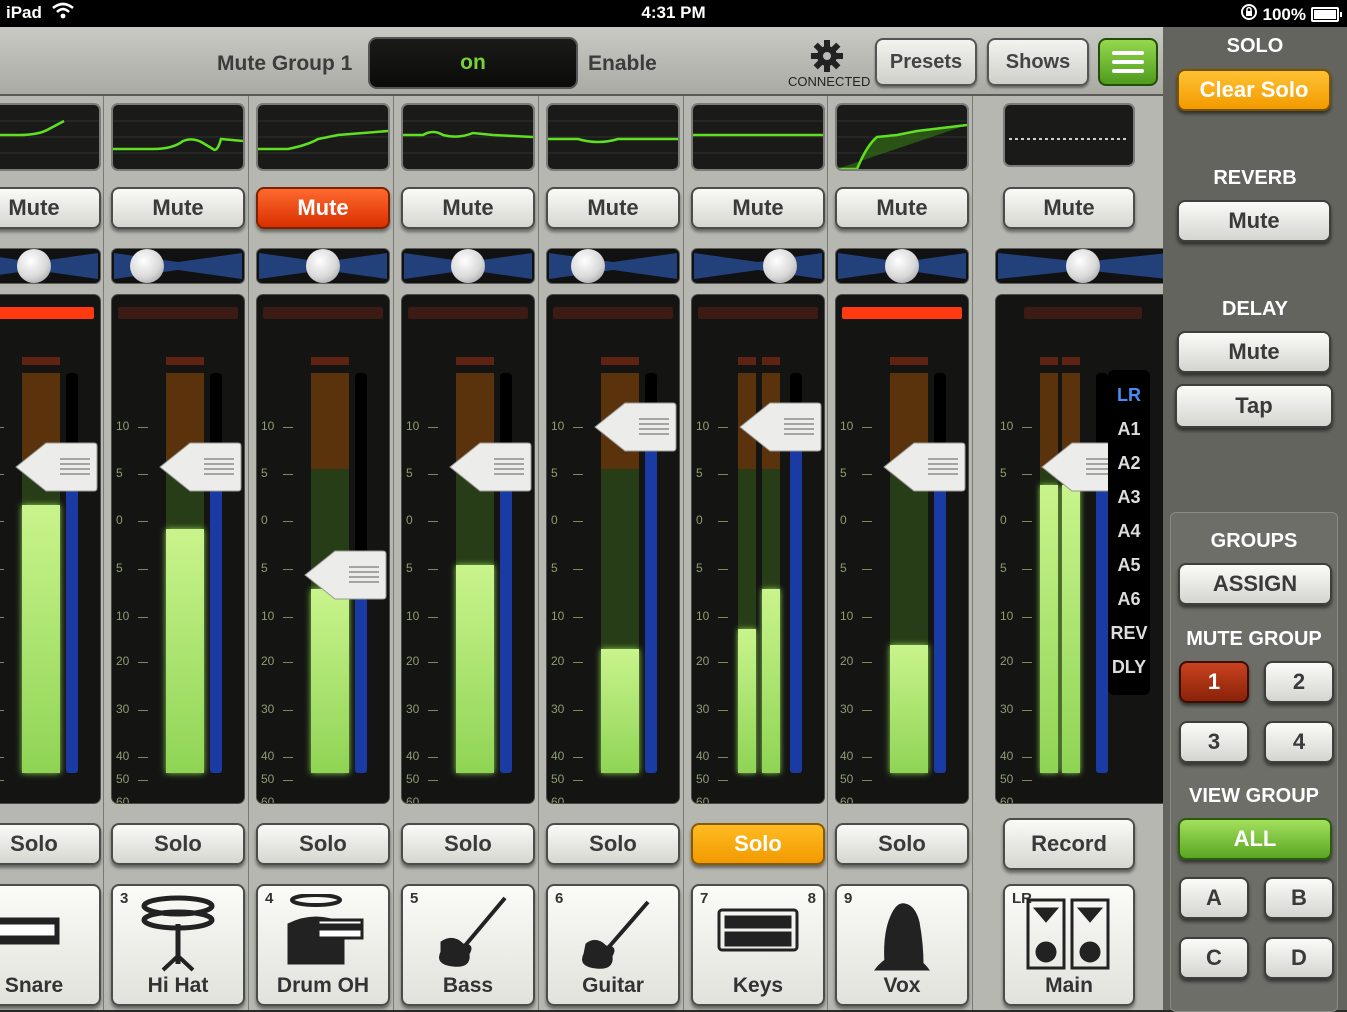 The image size is (1347, 1012). What do you see at coordinates (1255, 584) in the screenshot?
I see `assign-button: ASSIGN` at bounding box center [1255, 584].